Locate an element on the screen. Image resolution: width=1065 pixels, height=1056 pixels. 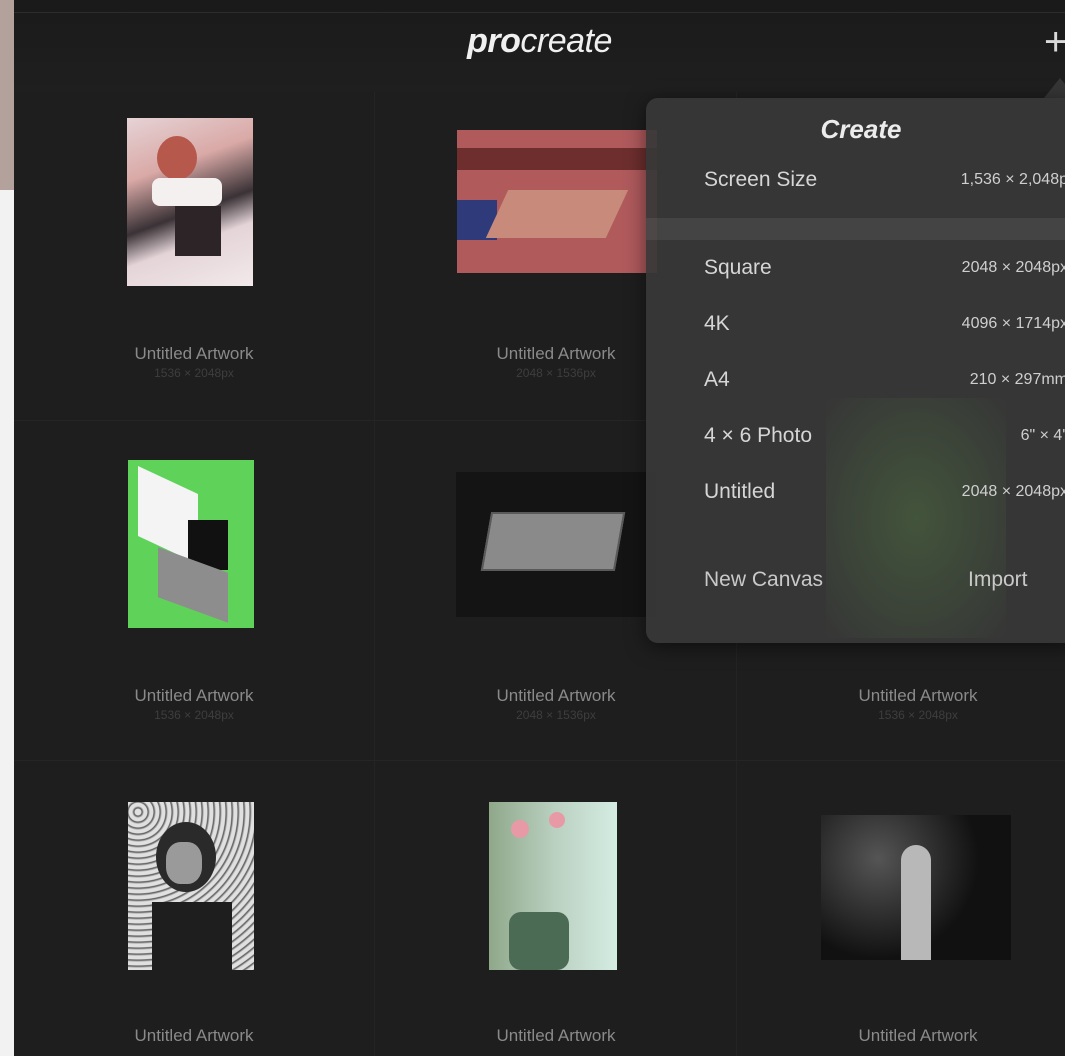
logo-bold-part: pro is located at coordinates (494, 41).